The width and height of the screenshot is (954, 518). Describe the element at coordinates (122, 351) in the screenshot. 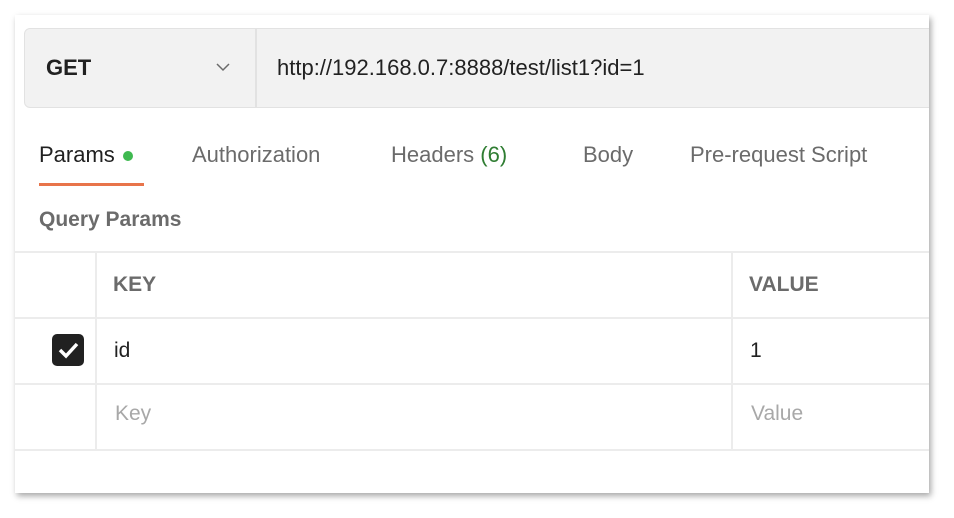

I see `param-key-input: id` at that location.